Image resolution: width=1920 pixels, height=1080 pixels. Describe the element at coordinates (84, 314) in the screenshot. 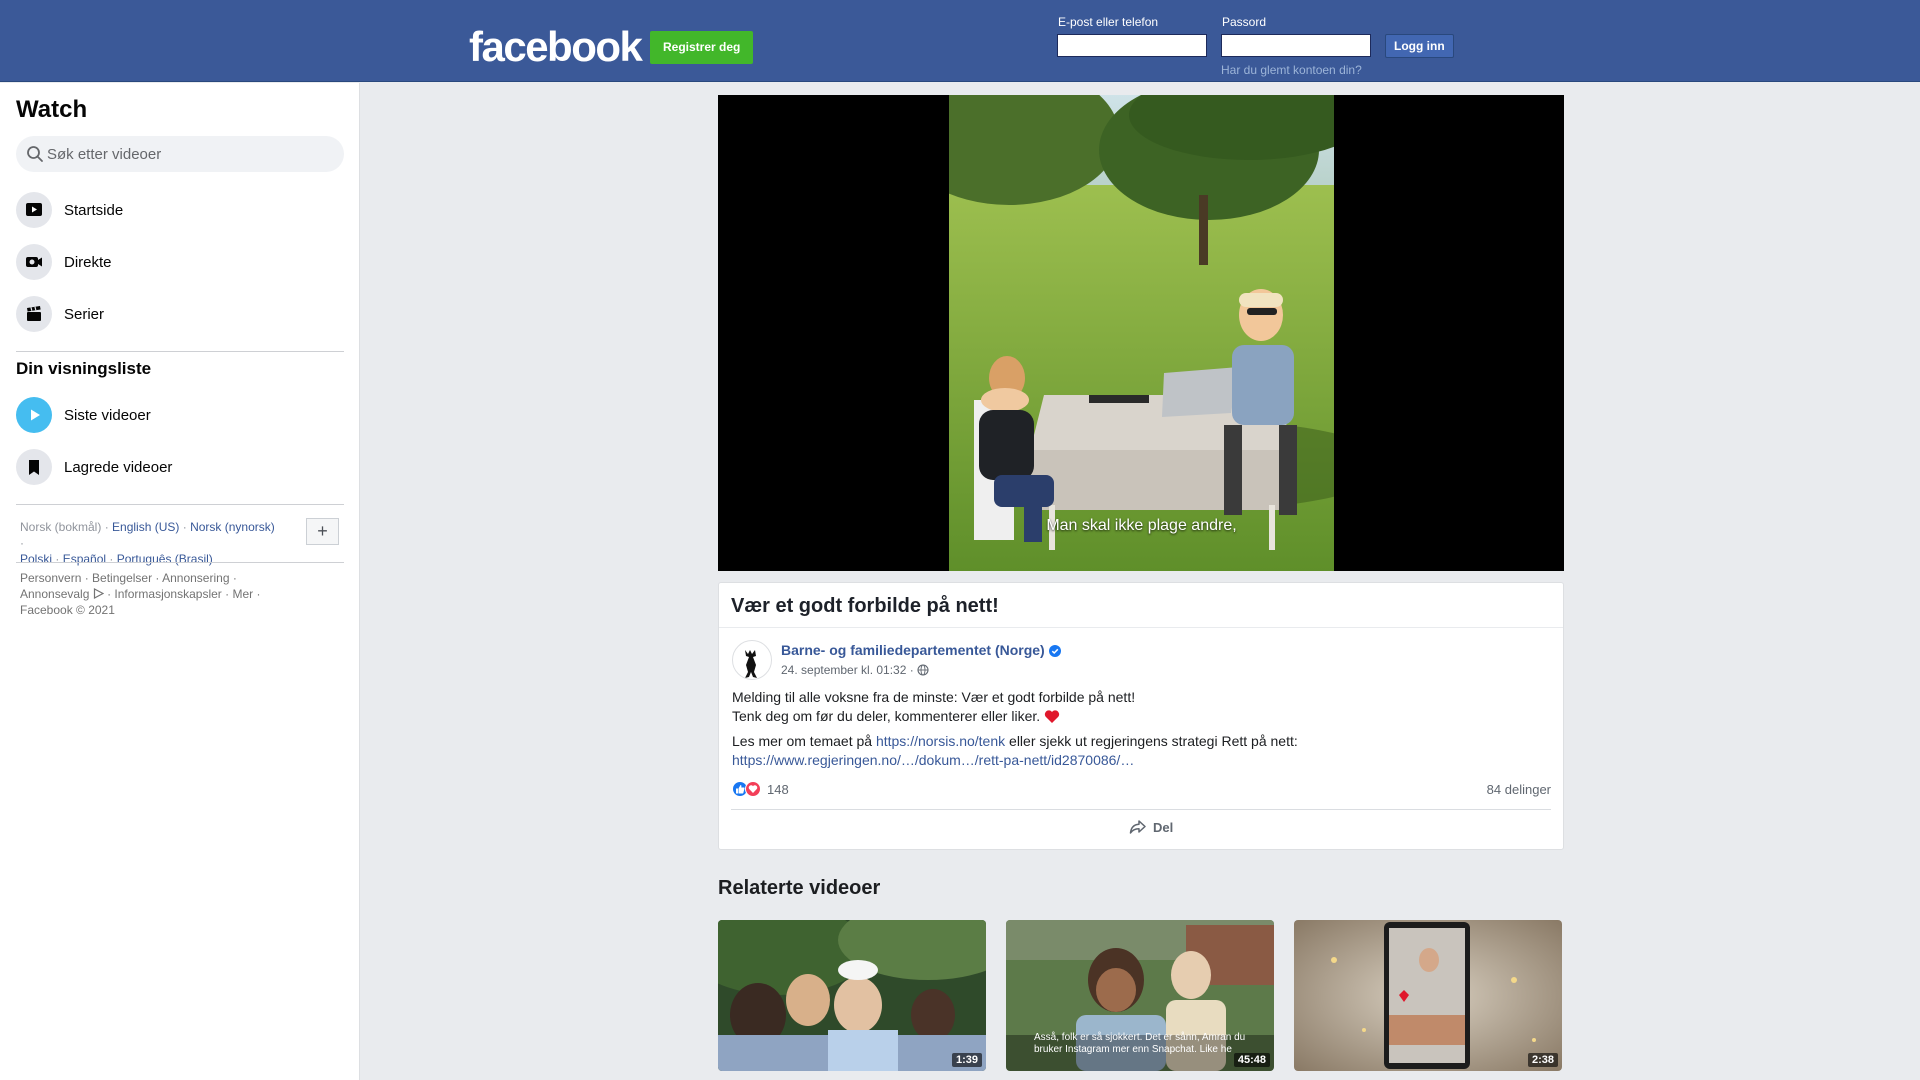

I see `nav-label: Serier` at that location.